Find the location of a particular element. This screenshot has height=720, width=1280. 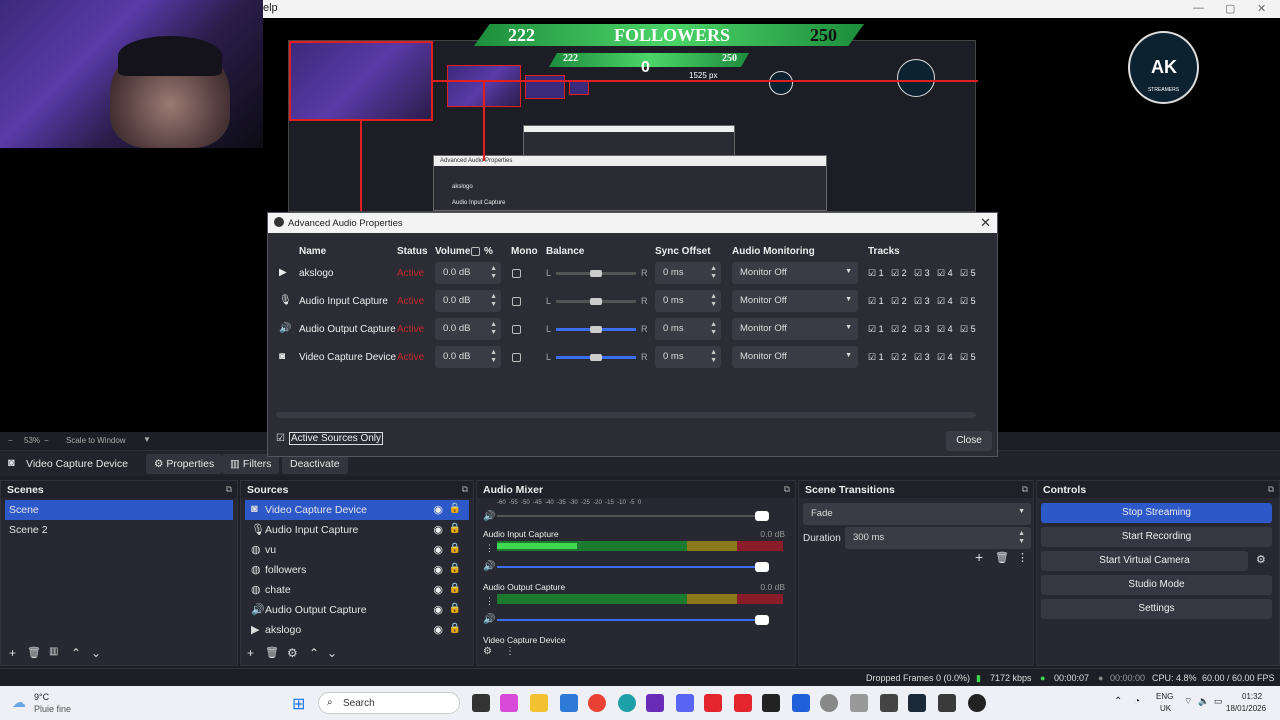

source-item: ◍ chate ◉ 🔒 is located at coordinates (357, 590).